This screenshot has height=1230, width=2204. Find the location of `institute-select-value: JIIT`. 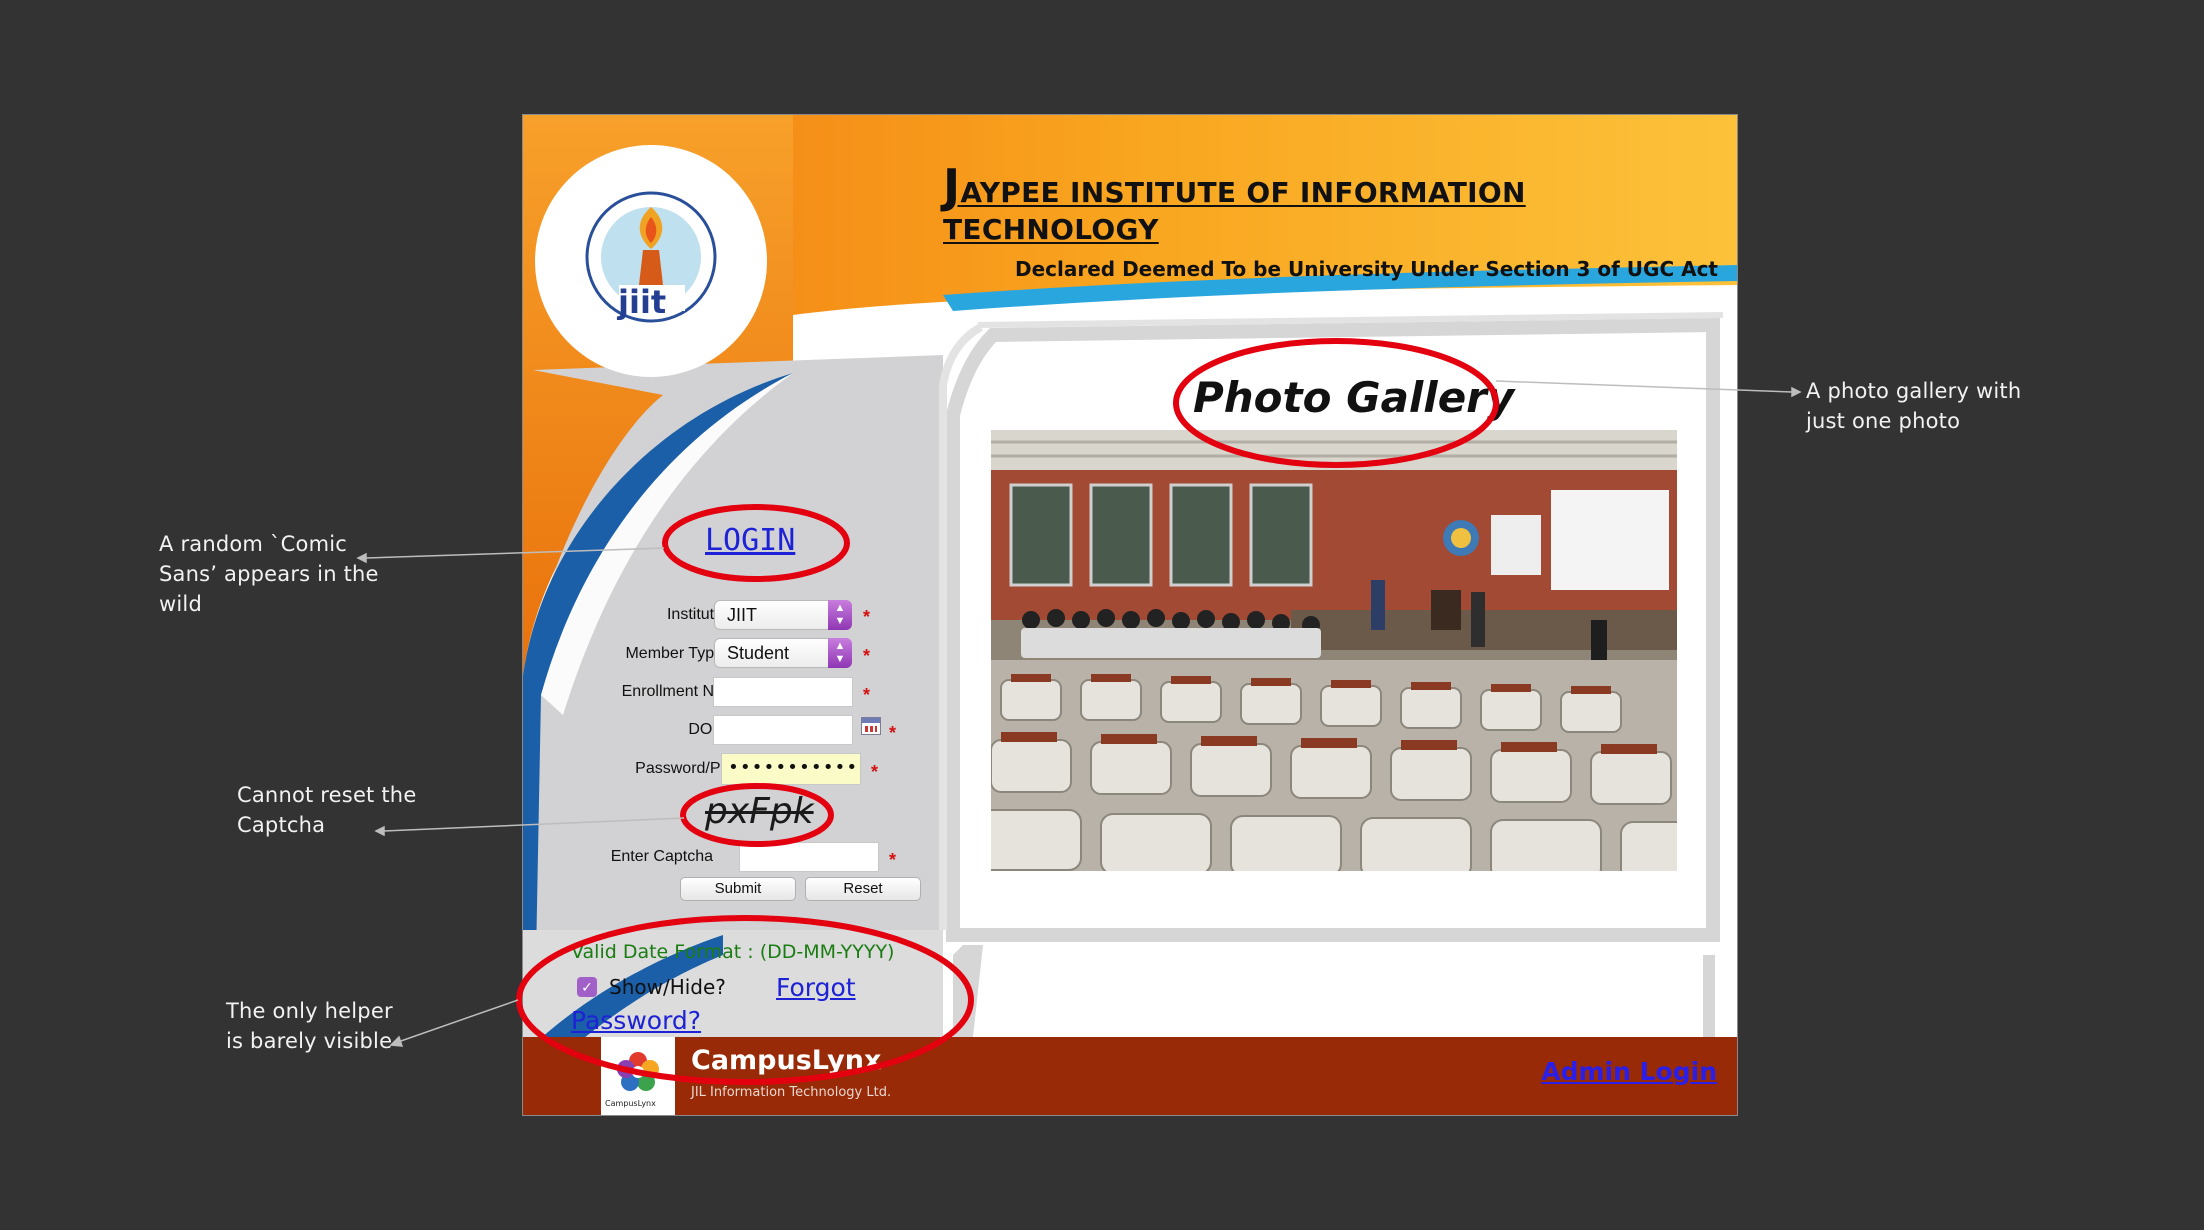

institute-select-value: JIIT is located at coordinates (742, 615).